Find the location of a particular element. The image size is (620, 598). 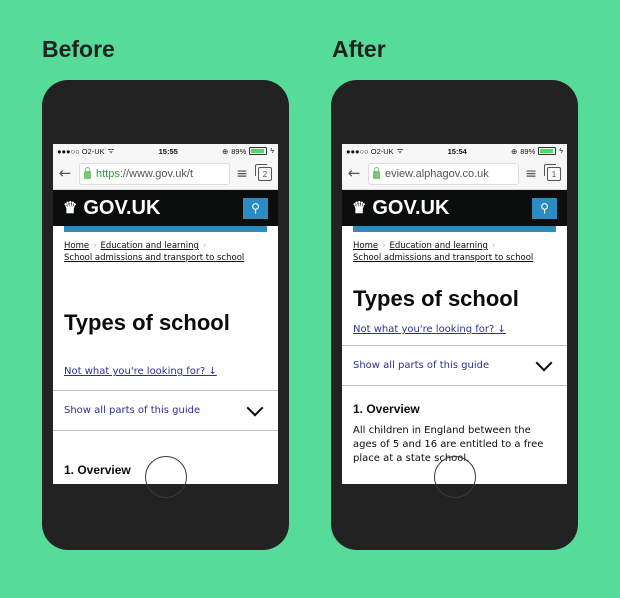

status-time: 15:55 is located at coordinates (168, 151).